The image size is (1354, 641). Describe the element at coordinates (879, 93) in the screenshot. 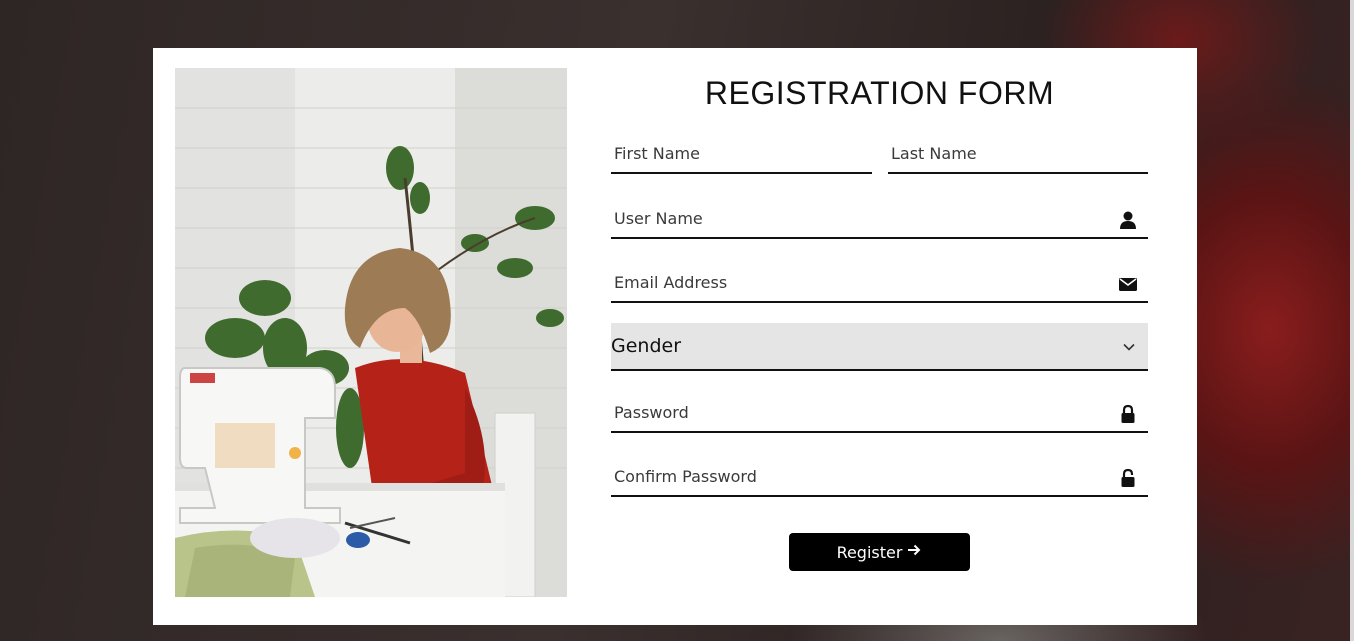

I see `form-title: REGISTRATION FORM` at that location.